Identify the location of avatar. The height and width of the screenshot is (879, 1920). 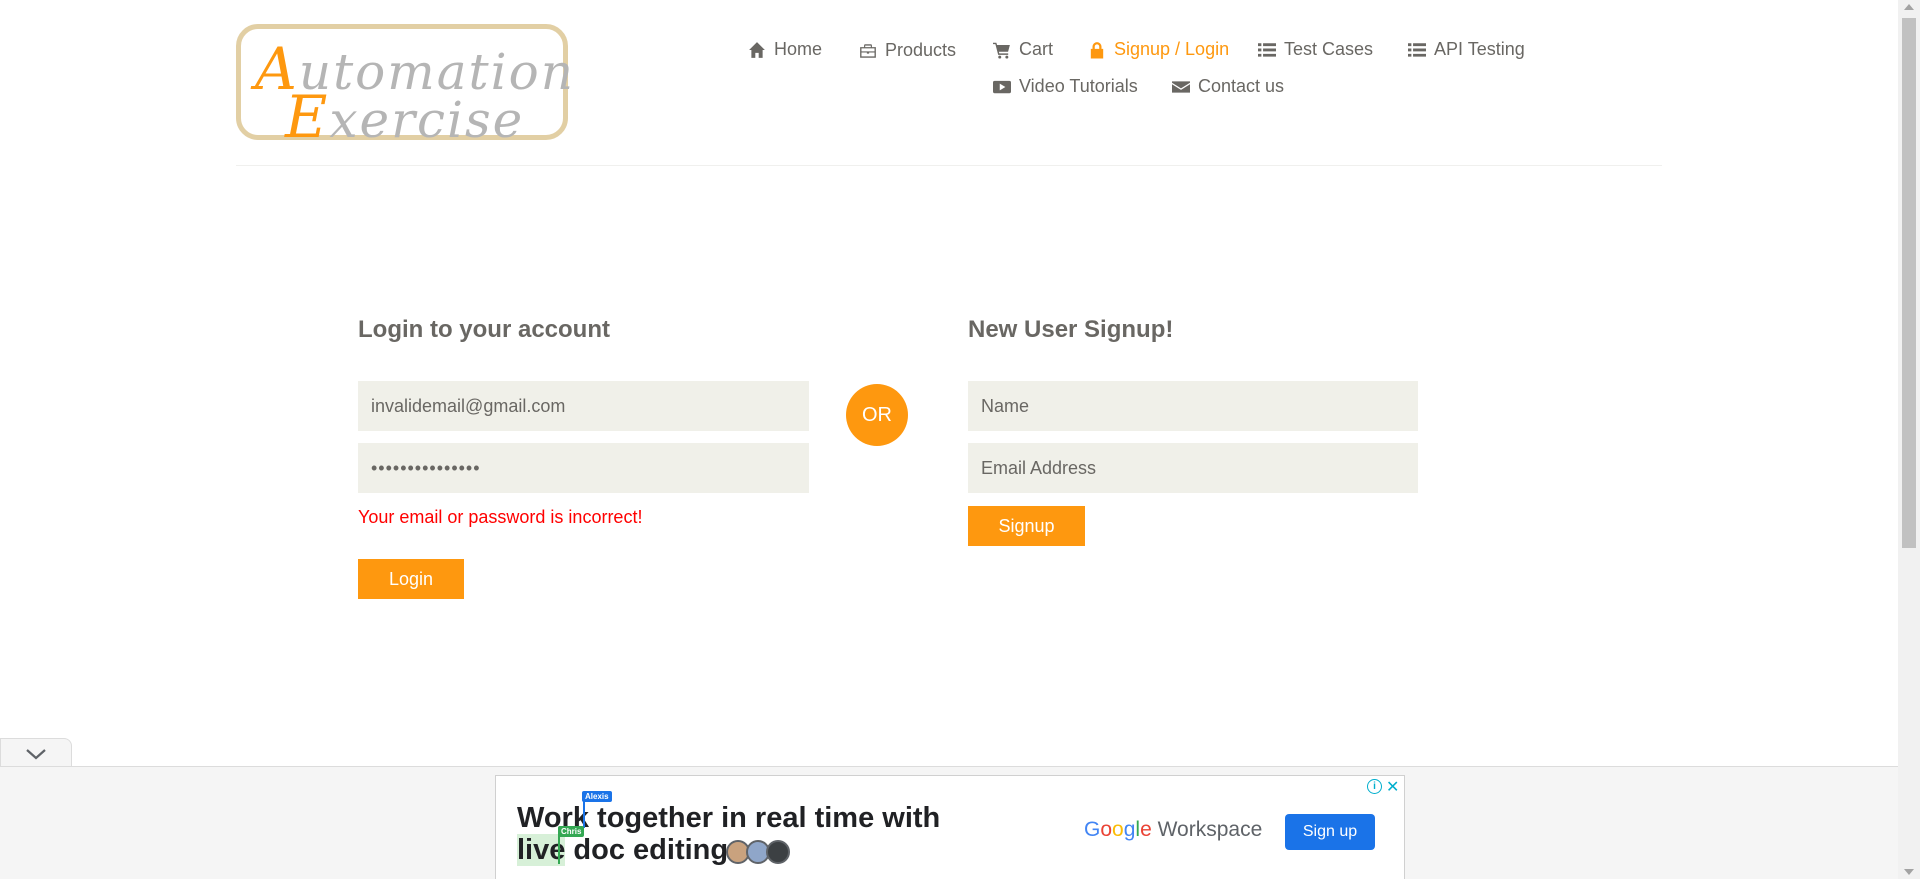
(778, 852).